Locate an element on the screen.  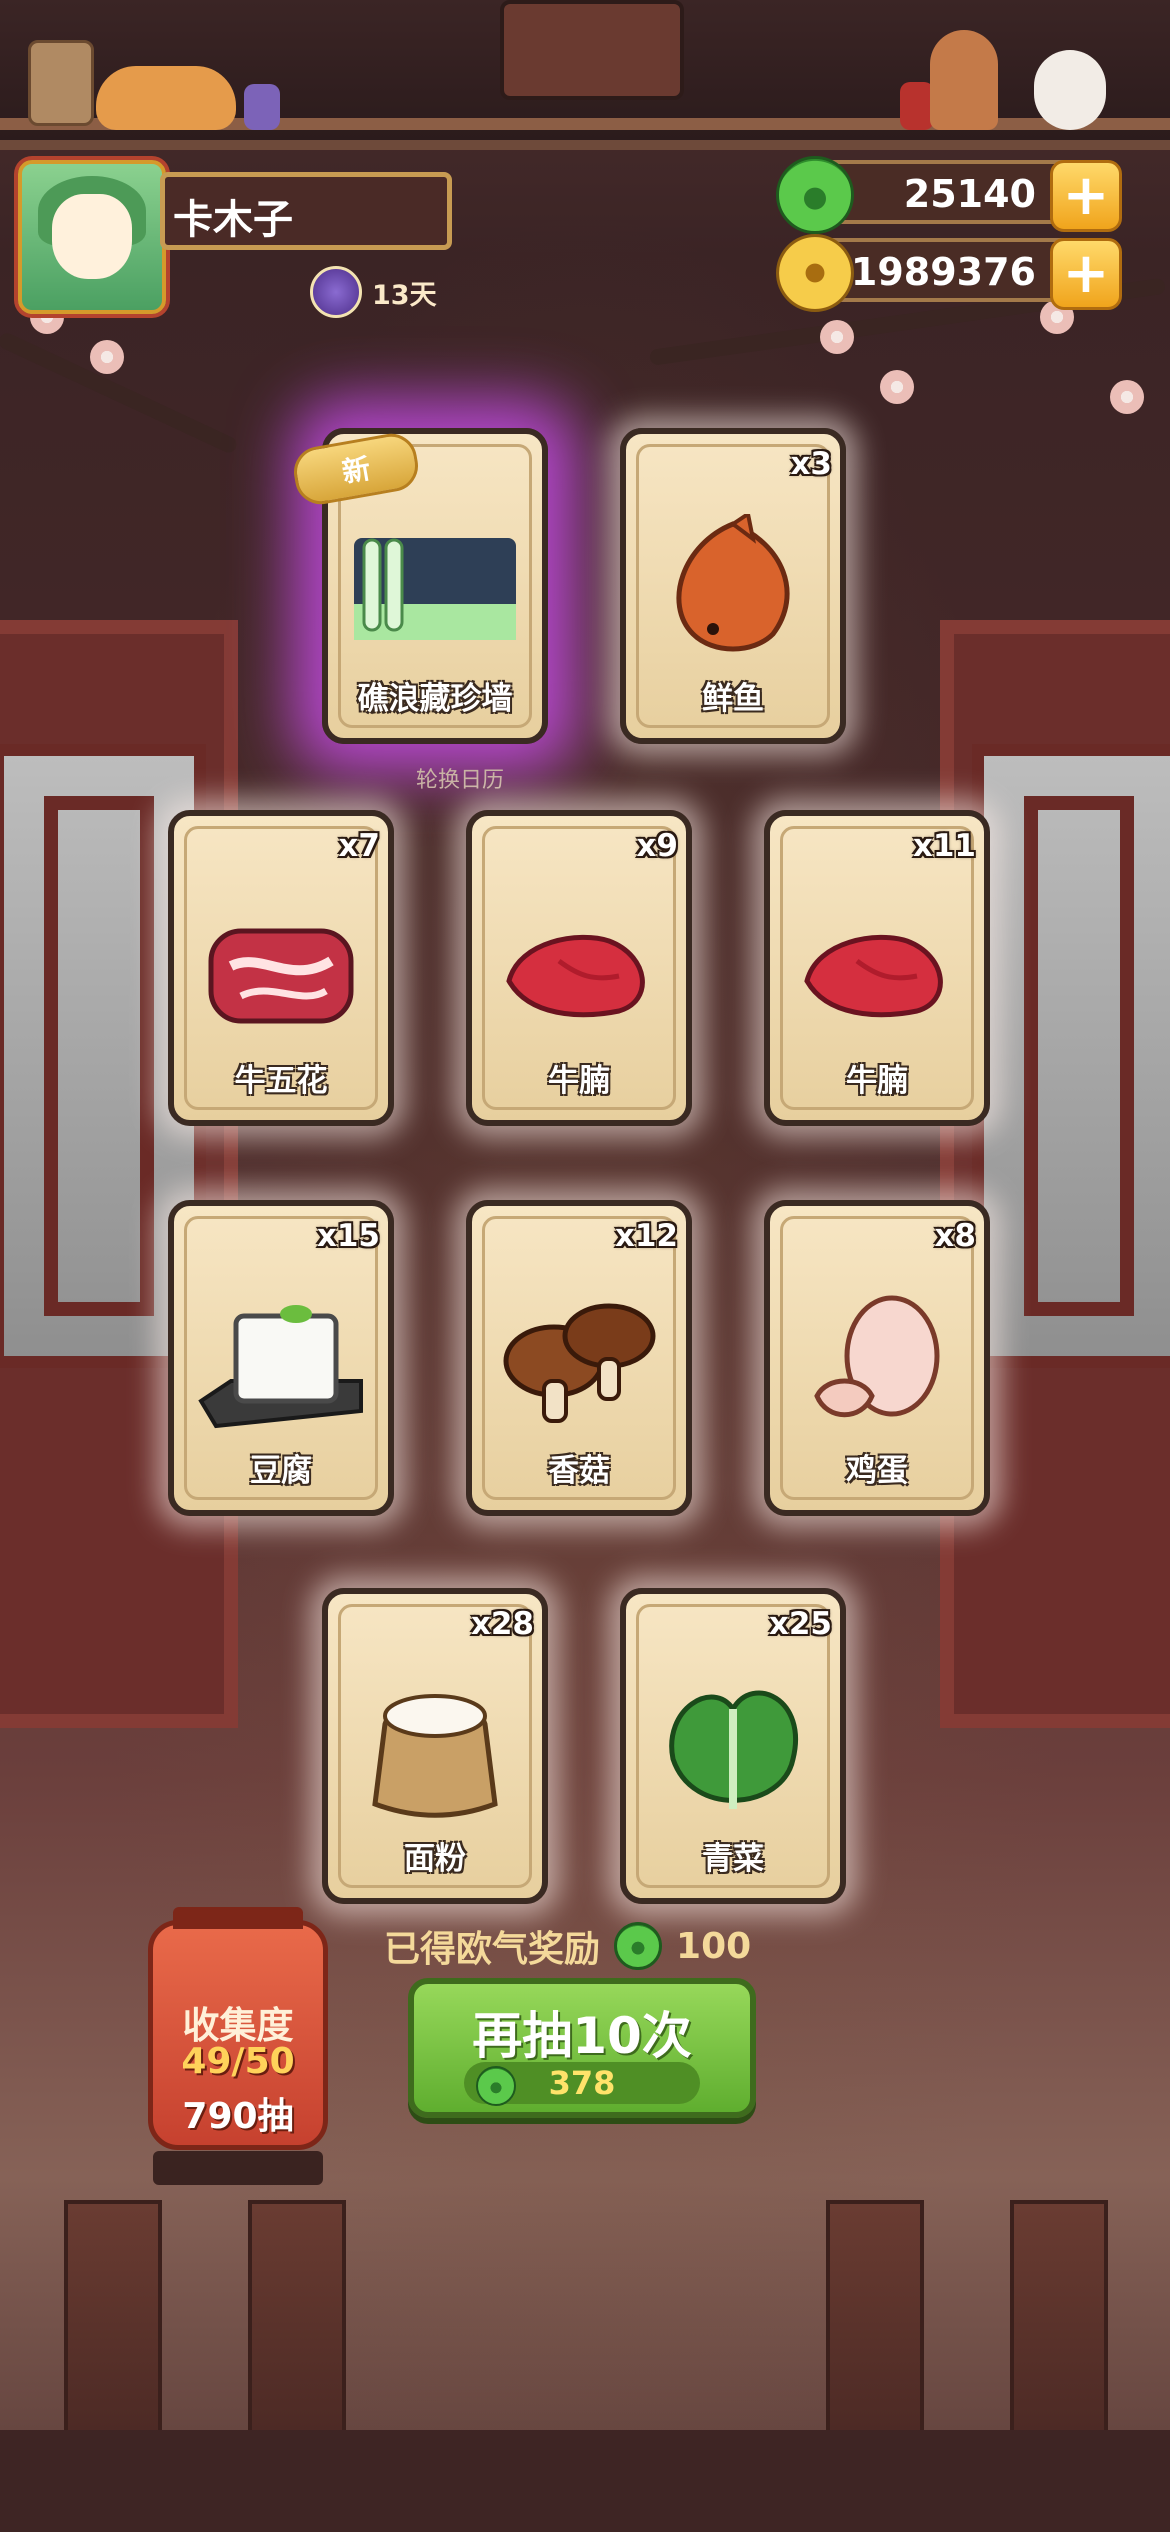
draw-cost-value: 378 is located at coordinates (582, 2083).